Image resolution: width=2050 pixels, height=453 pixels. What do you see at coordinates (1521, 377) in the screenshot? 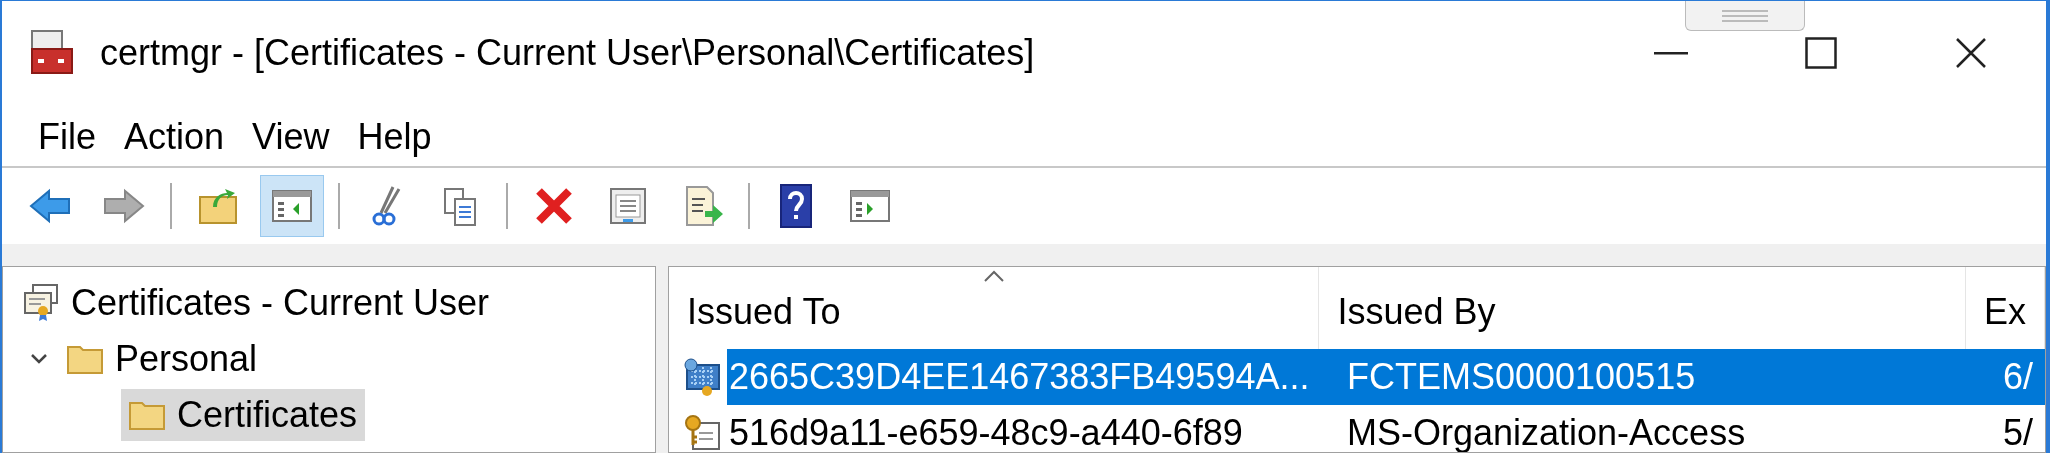
I see `table-cell-text: FCTEMS0000100515` at bounding box center [1521, 377].